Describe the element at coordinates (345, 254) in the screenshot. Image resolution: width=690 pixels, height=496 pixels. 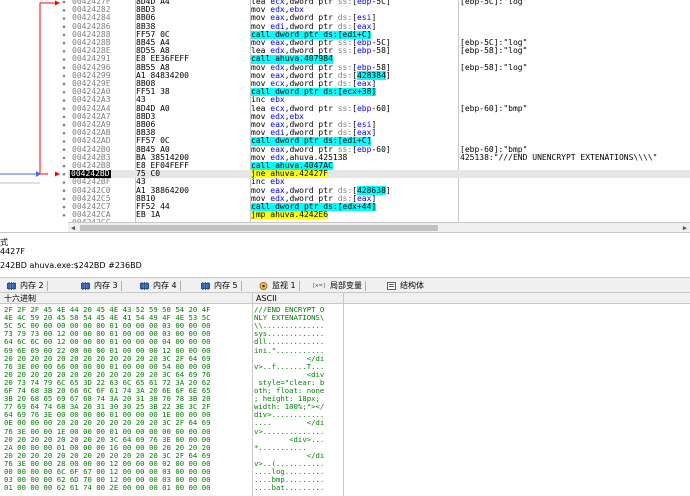
I see `info-panel: 式 4427F 242BD ahuva.exe:$242BD #236BD` at that location.